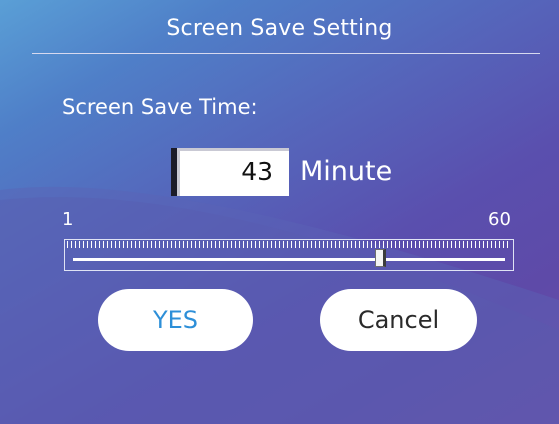 The image size is (559, 424). What do you see at coordinates (499, 219) in the screenshot?
I see `slider-max-label: 60` at bounding box center [499, 219].